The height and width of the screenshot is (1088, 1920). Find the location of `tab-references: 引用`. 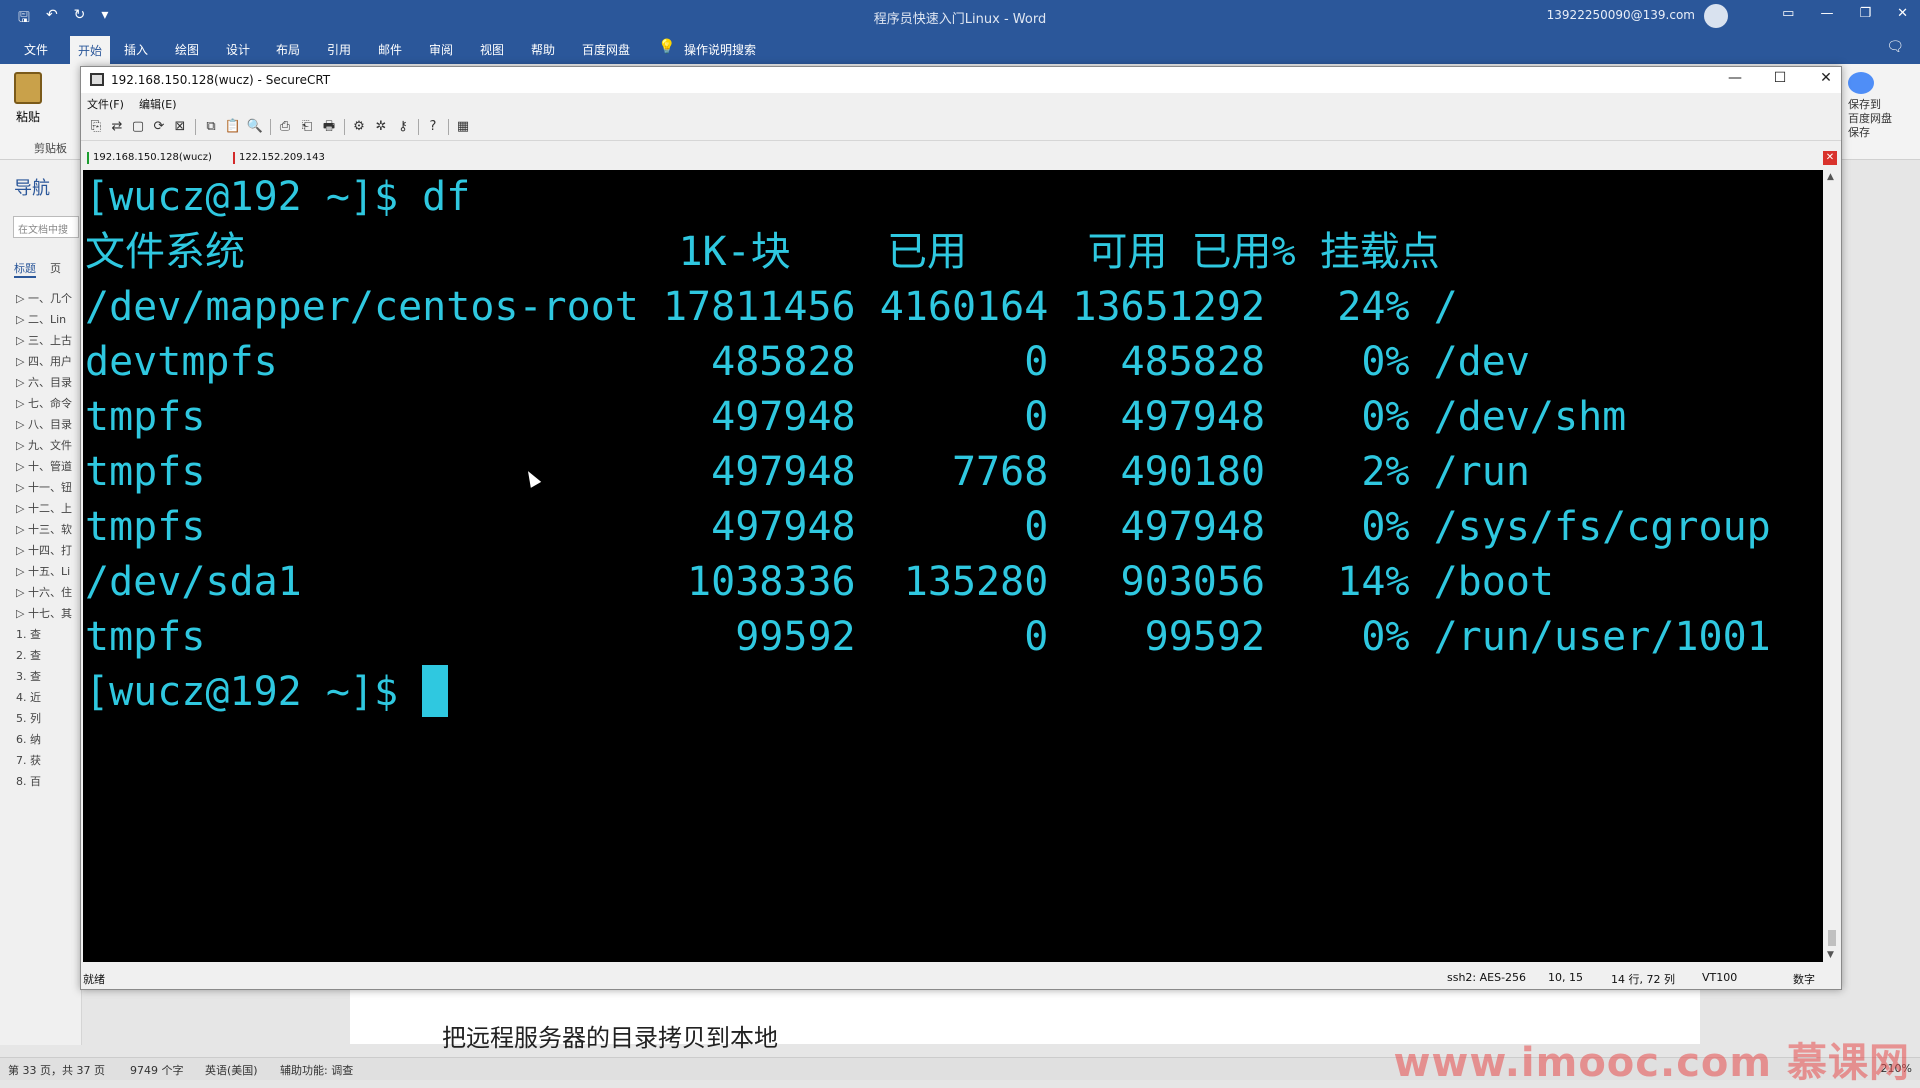

tab-references: 引用 is located at coordinates (339, 49).